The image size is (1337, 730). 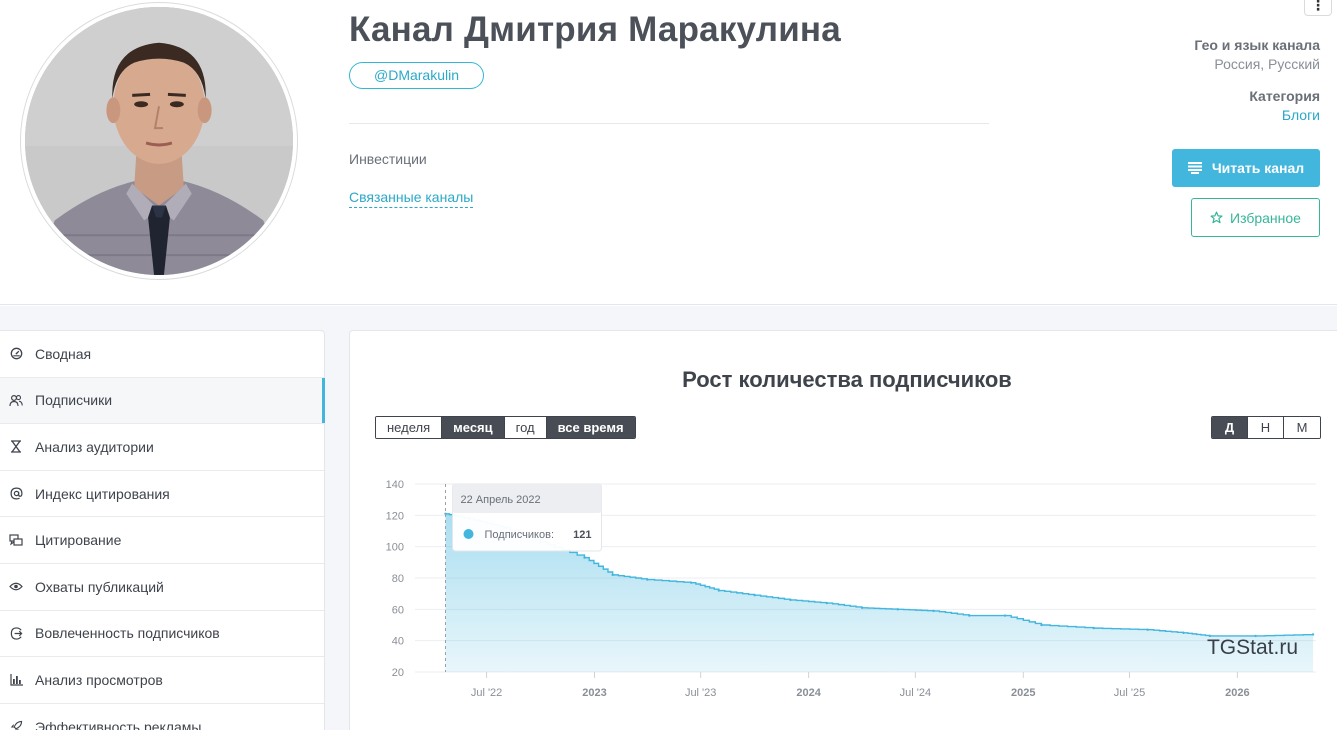 What do you see at coordinates (1252, 647) in the screenshot?
I see `tgstat-watermark: TGStat.ru` at bounding box center [1252, 647].